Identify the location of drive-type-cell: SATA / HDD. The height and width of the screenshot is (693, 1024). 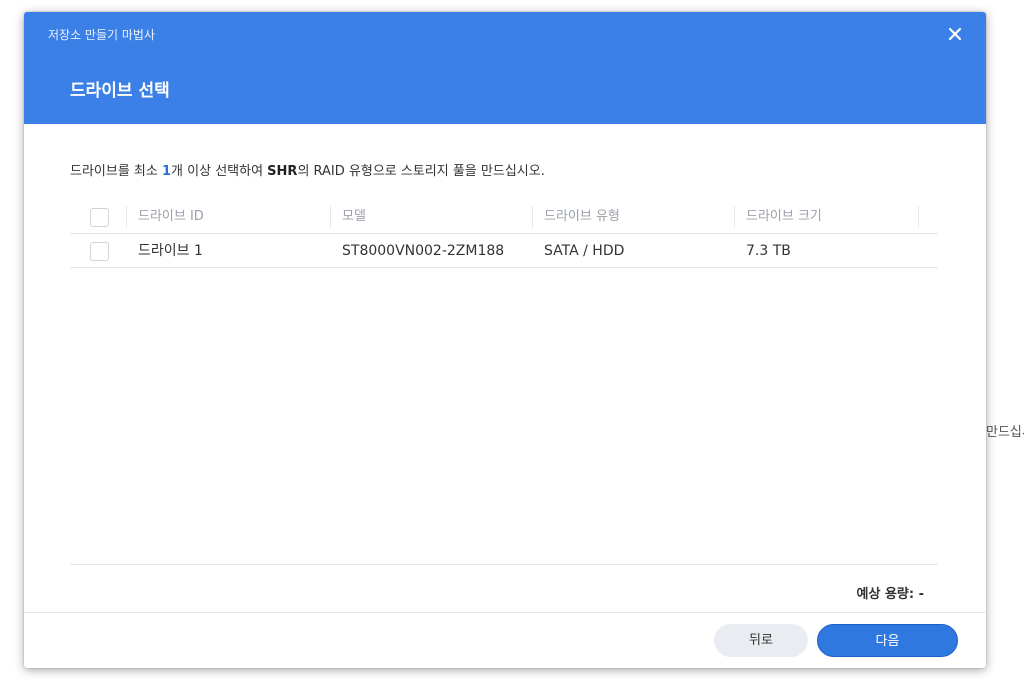
(584, 251).